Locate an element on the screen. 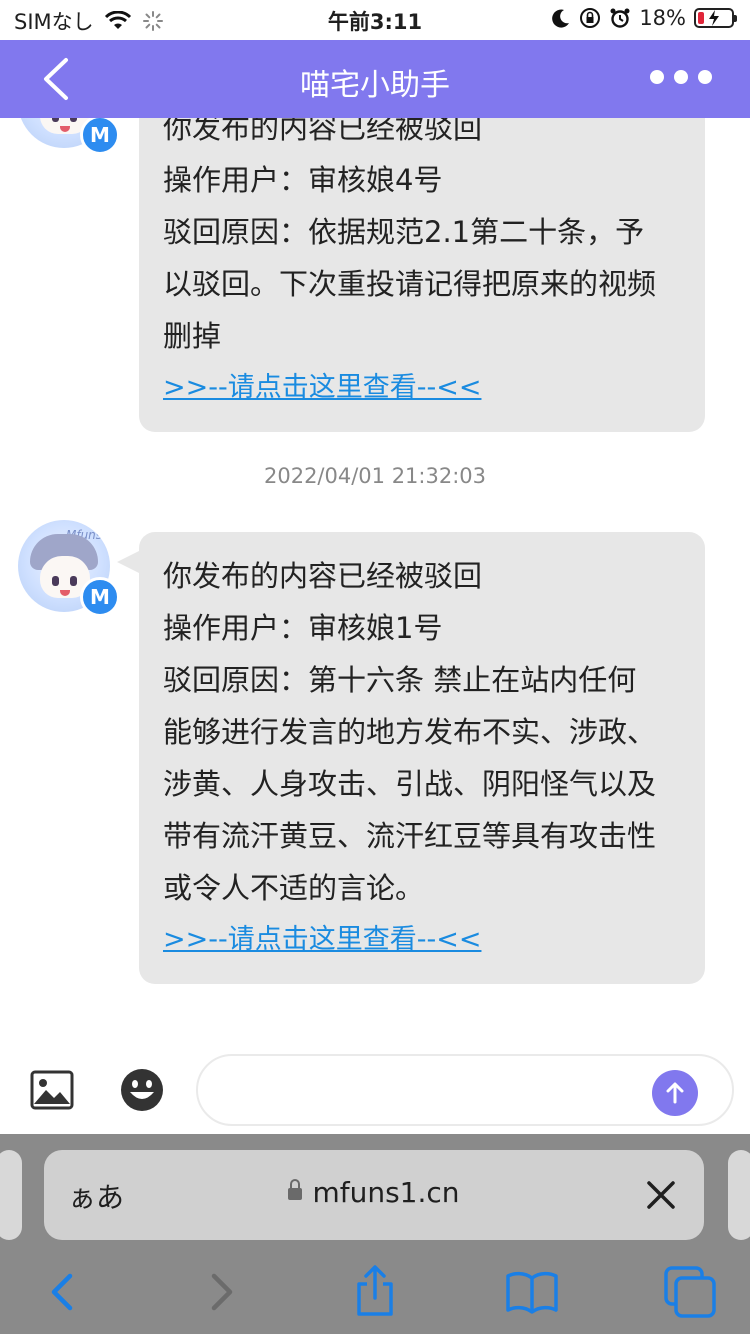  send-button is located at coordinates (675, 1093).